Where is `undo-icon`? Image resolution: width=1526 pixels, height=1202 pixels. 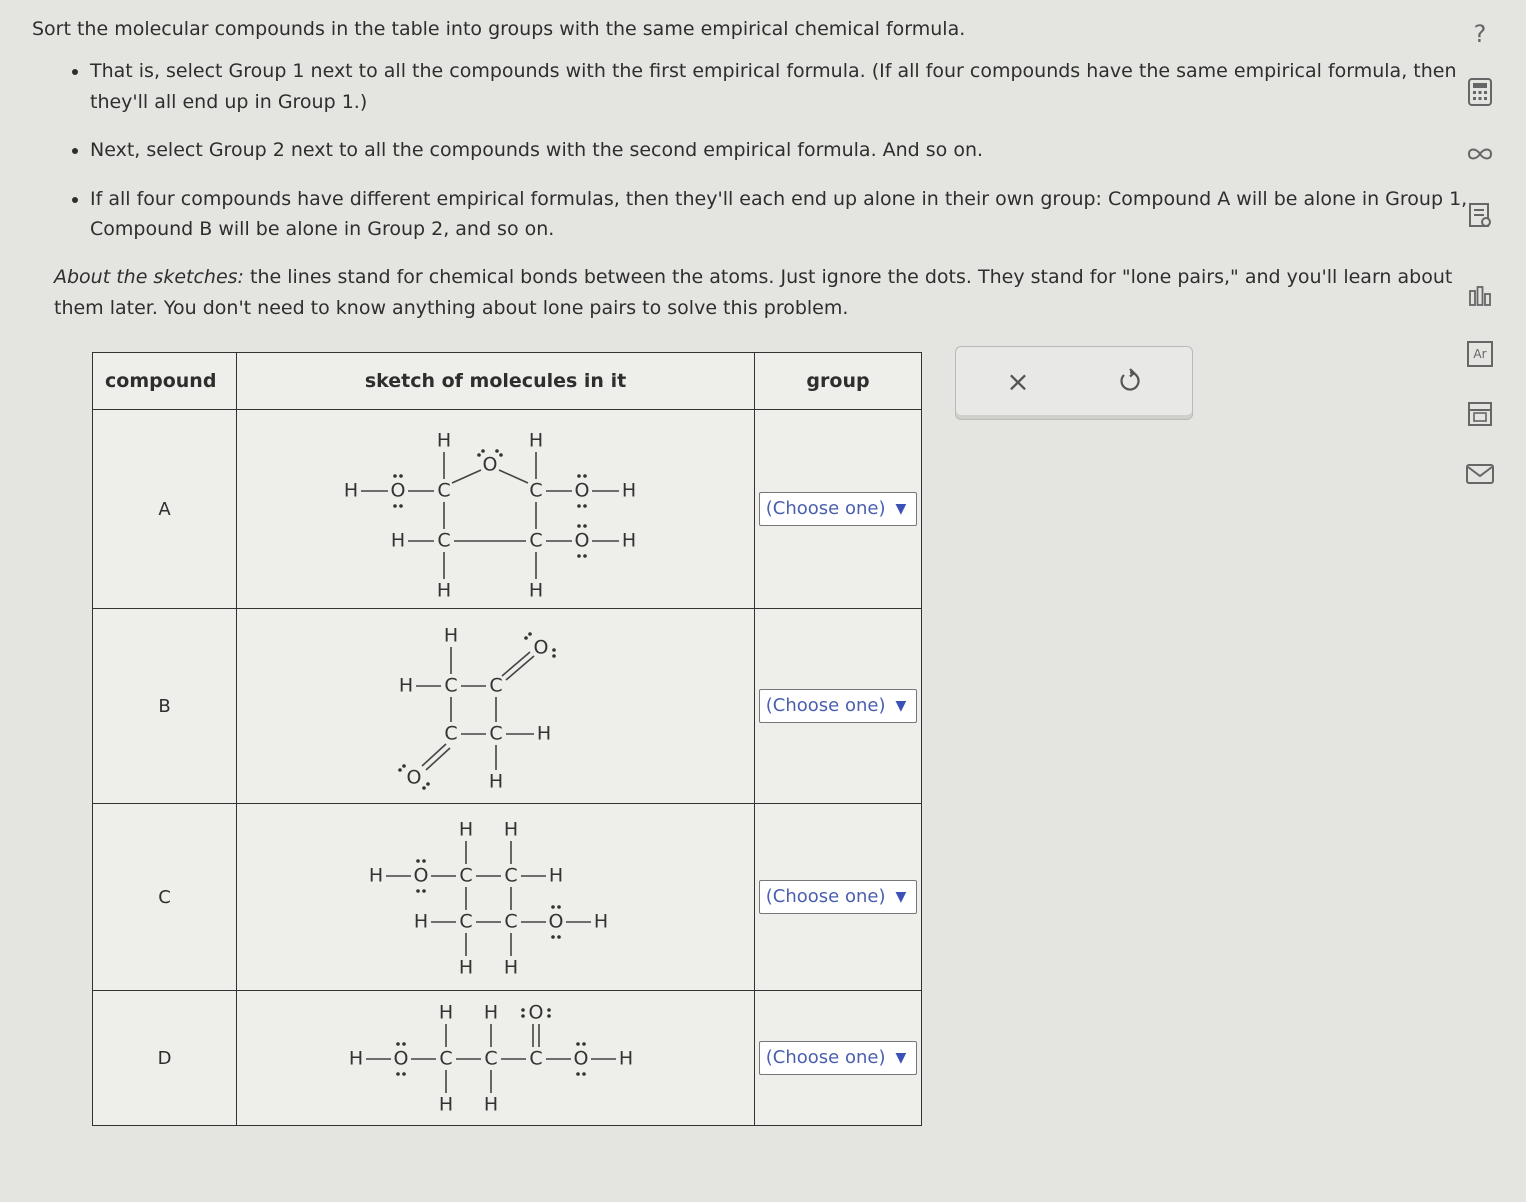
undo-icon is located at coordinates (1130, 379).